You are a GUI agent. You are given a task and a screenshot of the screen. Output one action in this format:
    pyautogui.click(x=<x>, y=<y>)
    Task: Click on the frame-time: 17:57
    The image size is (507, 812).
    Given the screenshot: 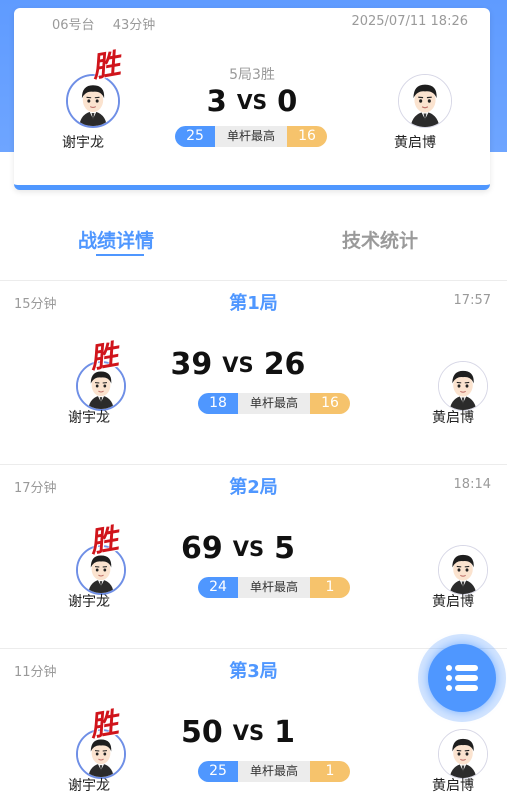 What is the action you would take?
    pyautogui.click(x=472, y=300)
    